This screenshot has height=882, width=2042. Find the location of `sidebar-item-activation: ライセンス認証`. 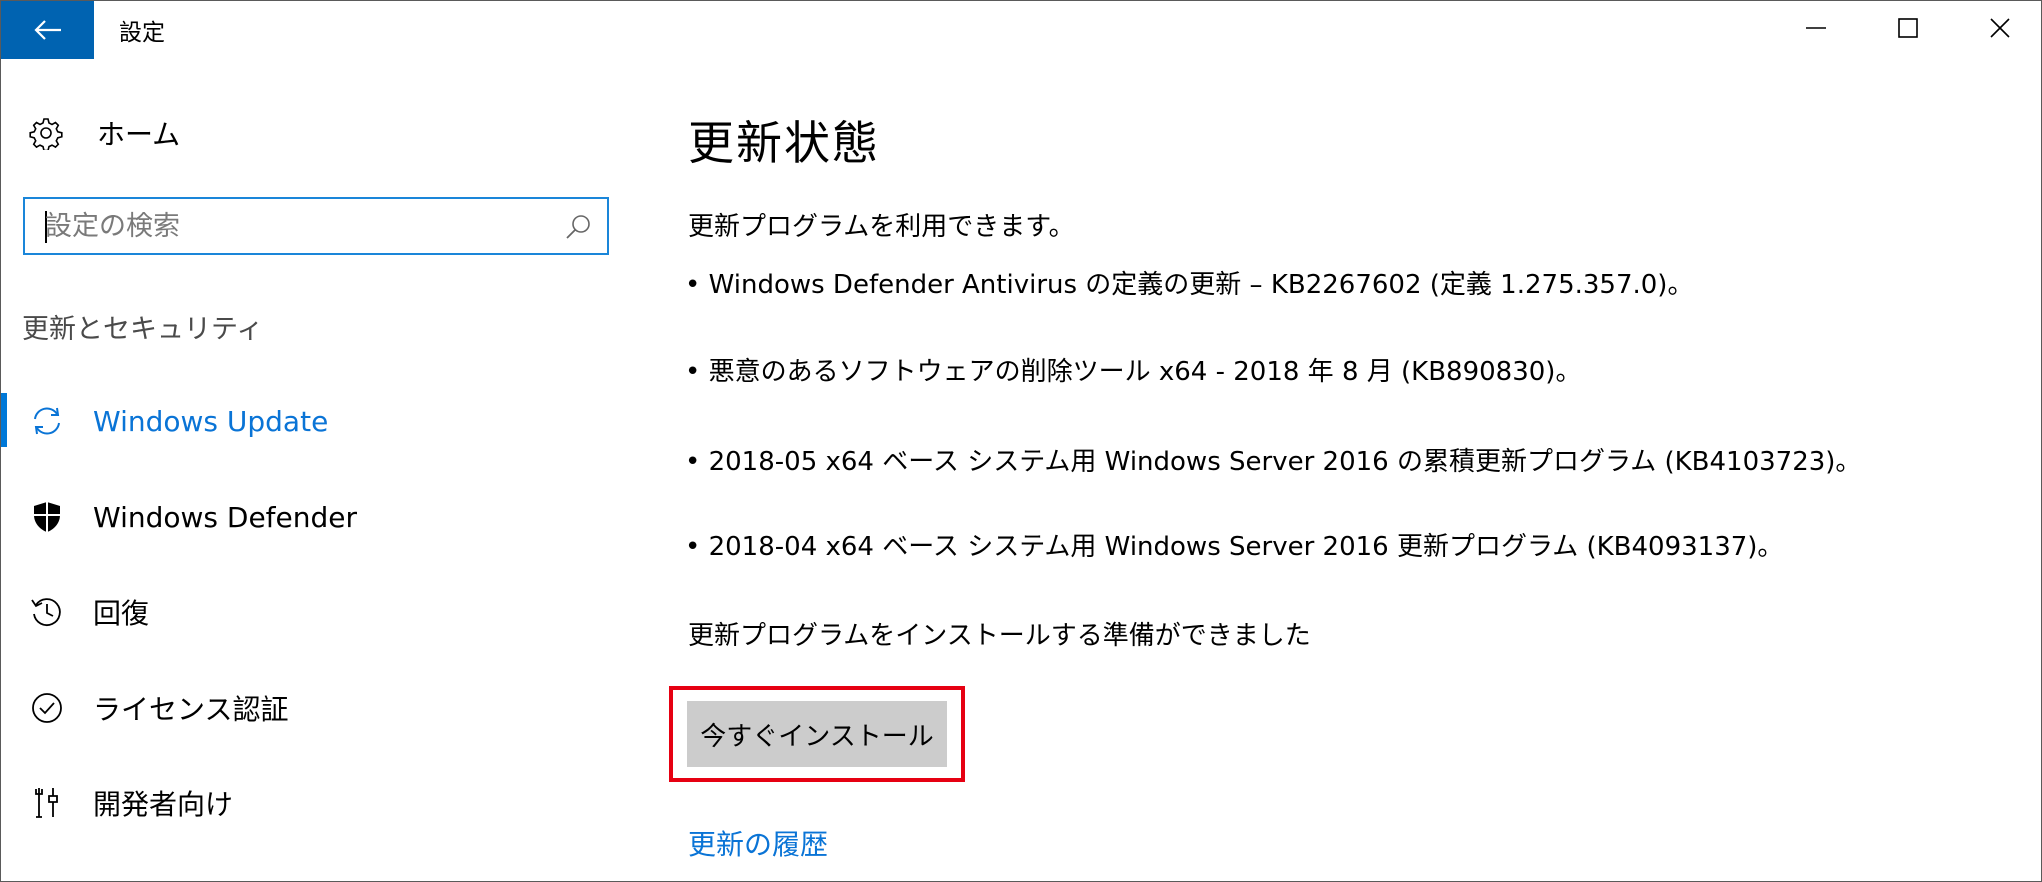

sidebar-item-activation: ライセンス認証 is located at coordinates (321, 708).